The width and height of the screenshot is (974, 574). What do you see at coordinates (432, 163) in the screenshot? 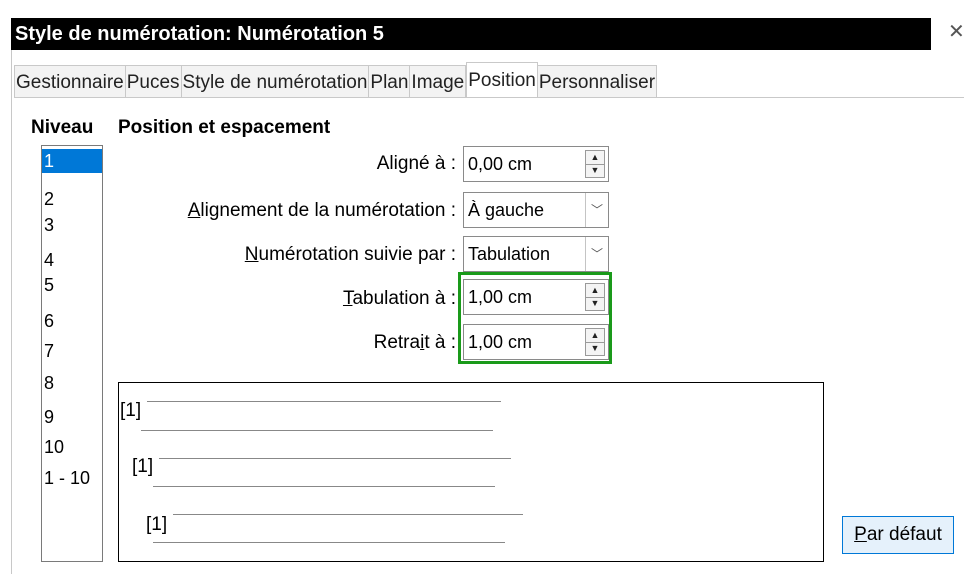
I see `aligned-at-label-post: né à :` at bounding box center [432, 163].